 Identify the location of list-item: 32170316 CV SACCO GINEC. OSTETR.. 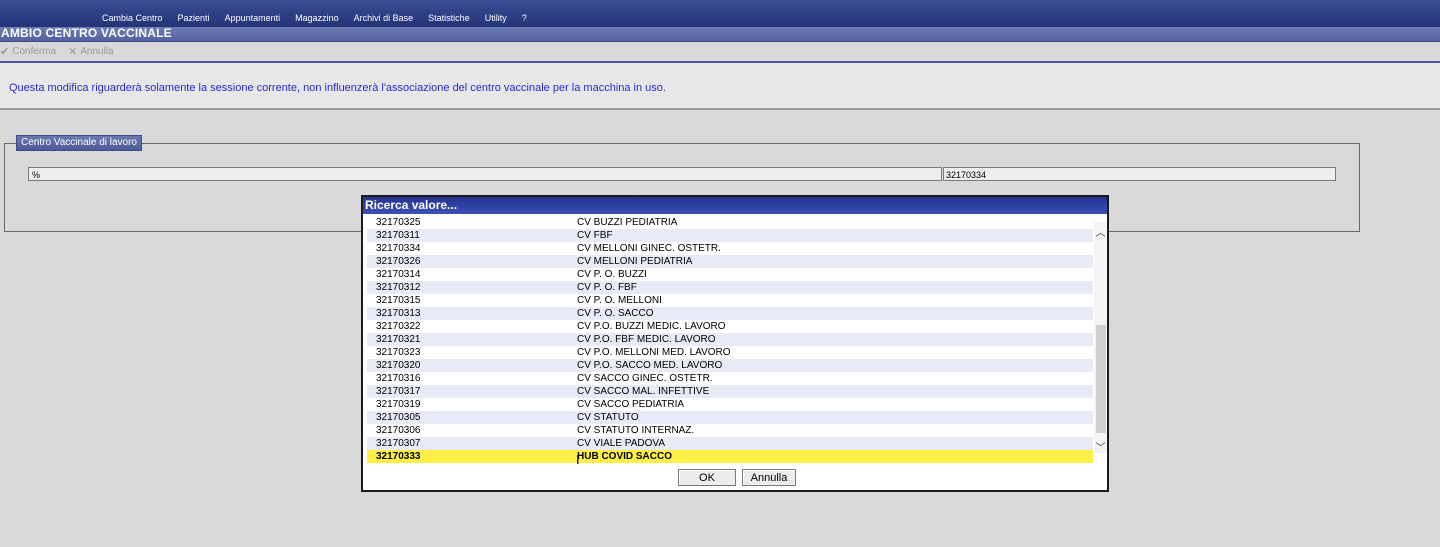
(730, 378).